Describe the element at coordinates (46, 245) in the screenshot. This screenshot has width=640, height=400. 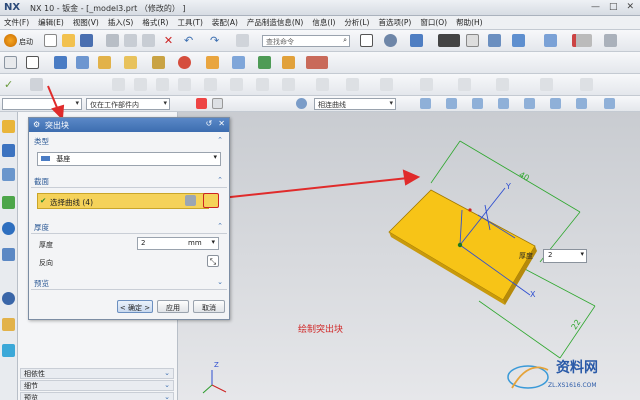
I see `thickness-label: 厚度` at that location.